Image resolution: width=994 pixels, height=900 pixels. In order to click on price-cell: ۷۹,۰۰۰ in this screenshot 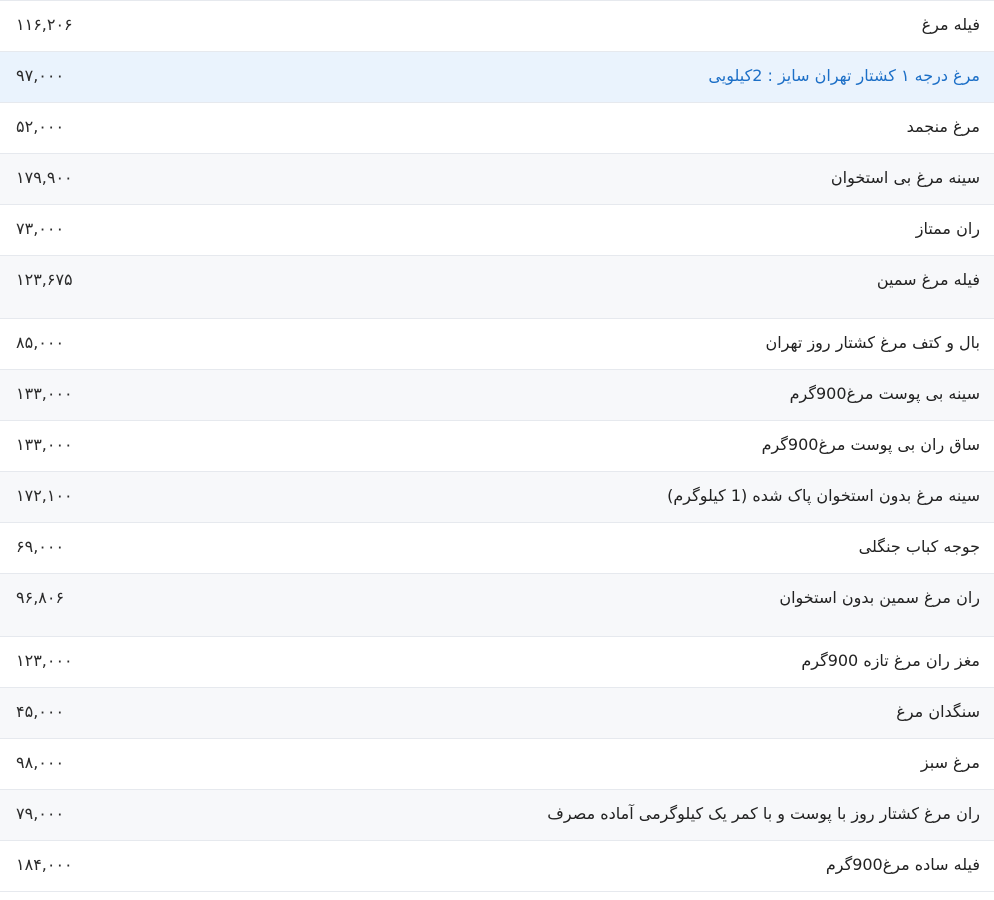, I will do `click(40, 813)`.